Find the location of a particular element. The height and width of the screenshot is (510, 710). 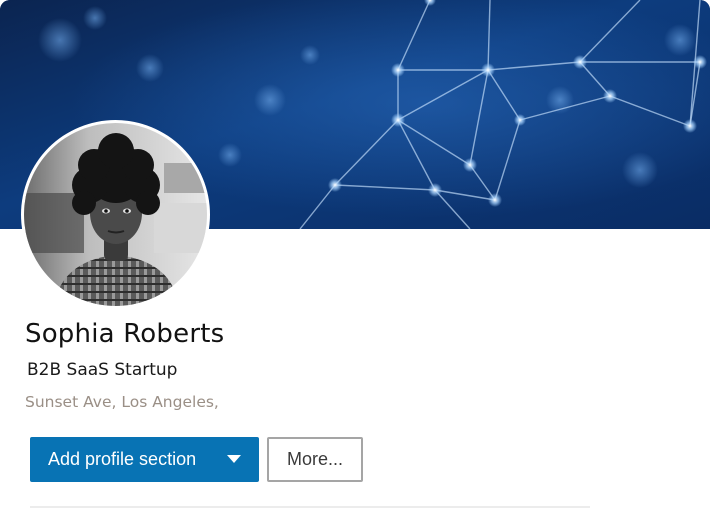

chevron-down-icon is located at coordinates (234, 459).